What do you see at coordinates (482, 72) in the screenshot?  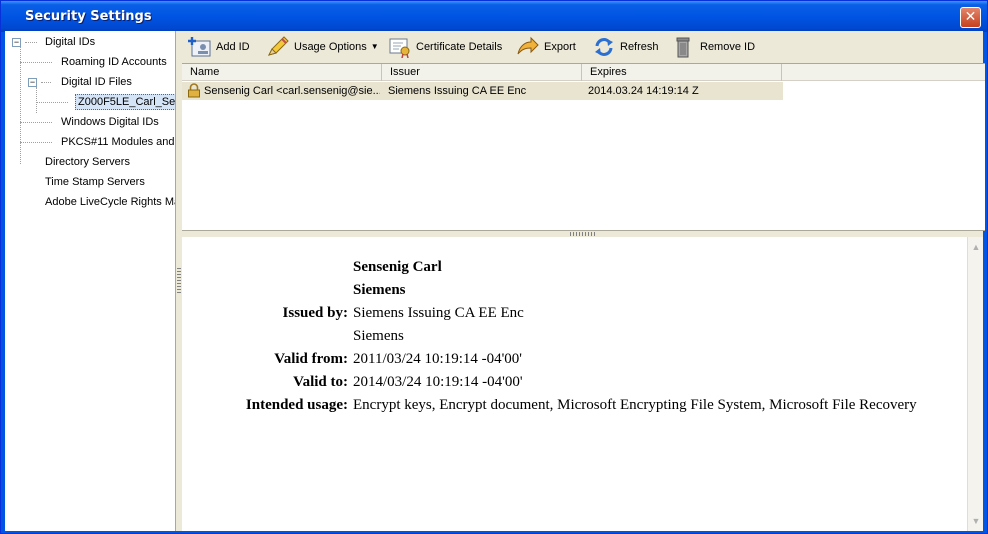 I see `column-header-issuer: Issuer` at bounding box center [482, 72].